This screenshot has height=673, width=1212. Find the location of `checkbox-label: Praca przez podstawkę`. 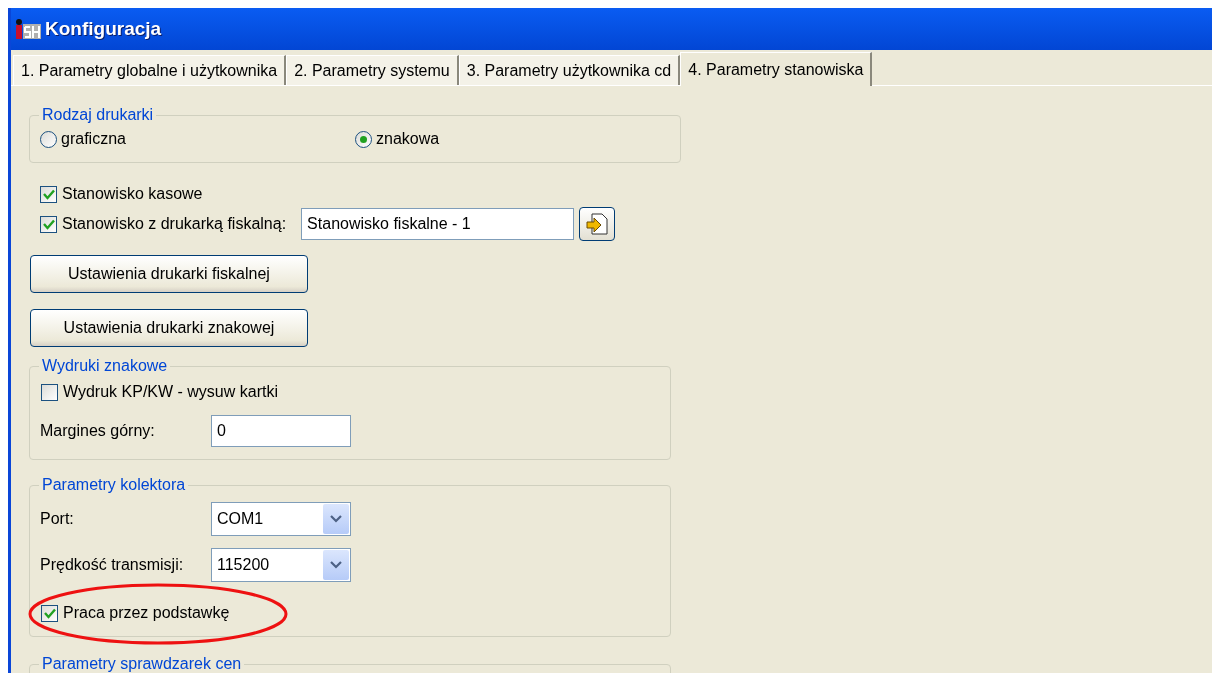

checkbox-label: Praca przez podstawkę is located at coordinates (146, 613).